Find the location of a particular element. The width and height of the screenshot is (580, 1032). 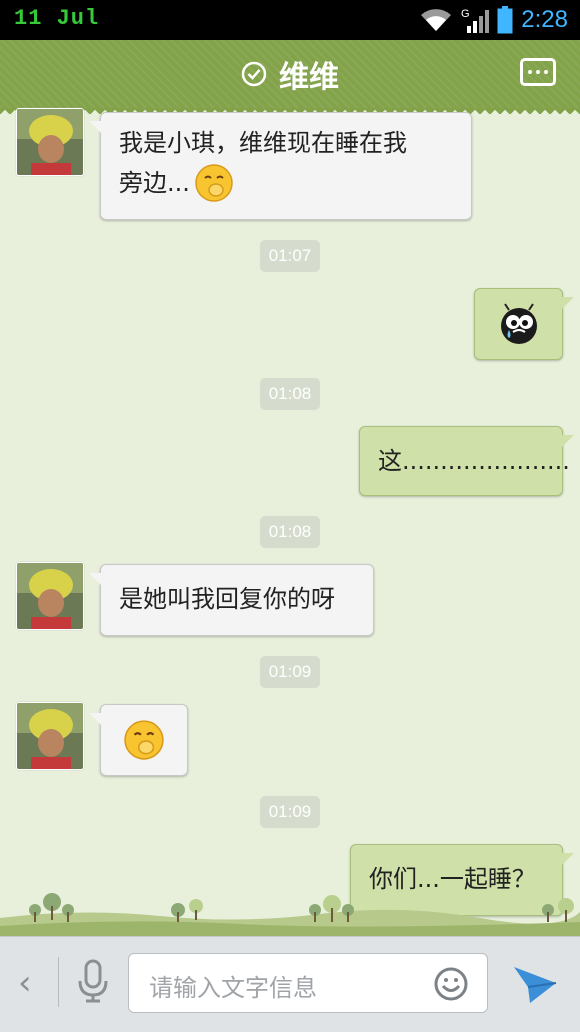

timestamp: 01:07 is located at coordinates (290, 256).